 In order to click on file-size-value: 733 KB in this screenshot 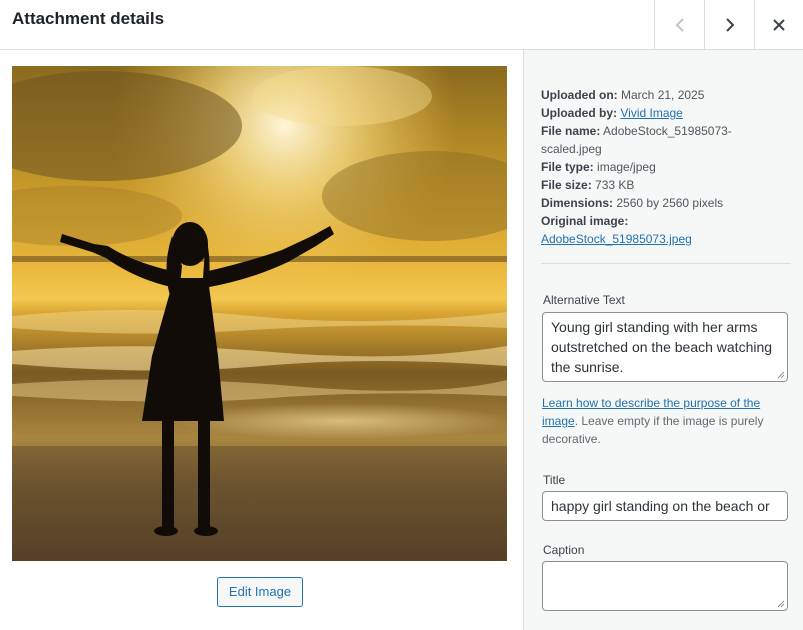, I will do `click(615, 185)`.